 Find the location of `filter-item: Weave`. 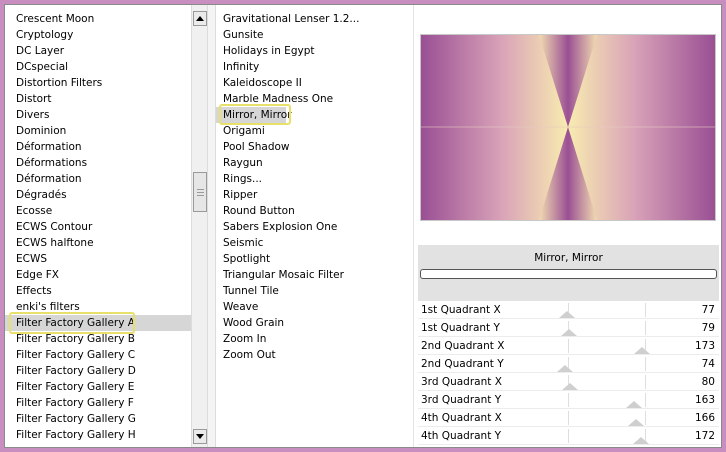

filter-item: Weave is located at coordinates (237, 307).